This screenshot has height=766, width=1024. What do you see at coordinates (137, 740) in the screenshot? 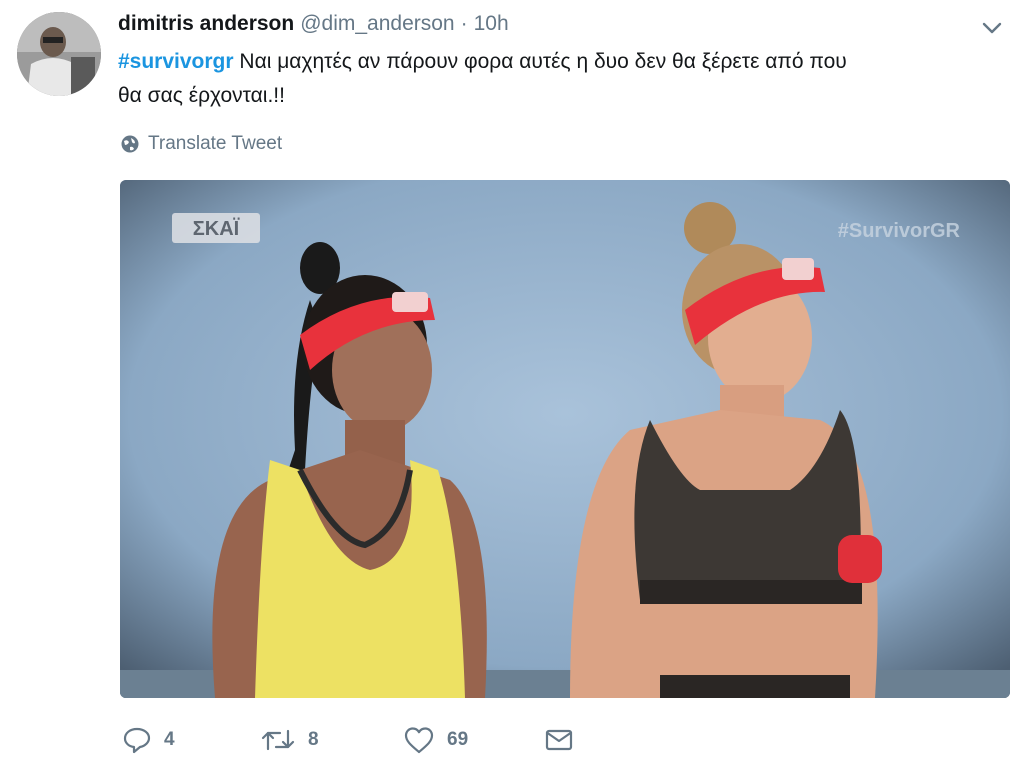
I see `reply-icon` at bounding box center [137, 740].